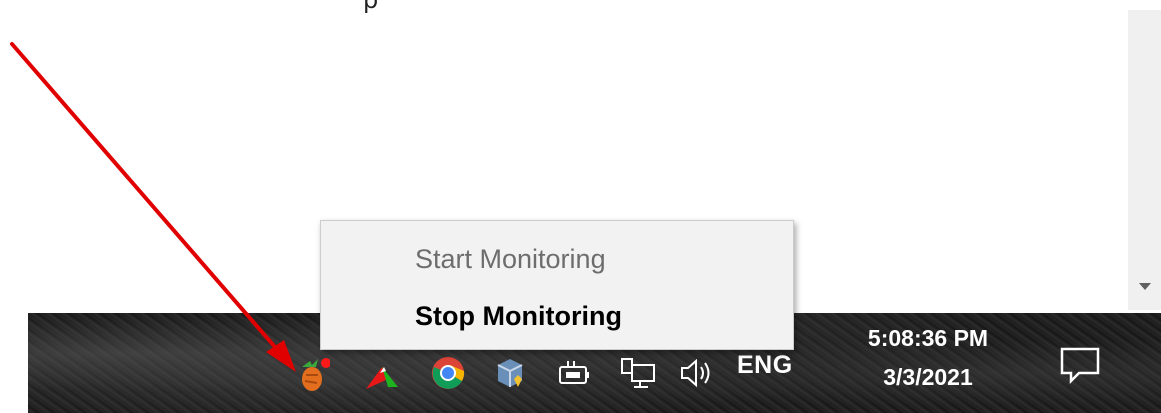 Image resolution: width=1161 pixels, height=413 pixels. What do you see at coordinates (557, 259) in the screenshot?
I see `menu-item-start-monitoring: Start Monitoring` at bounding box center [557, 259].